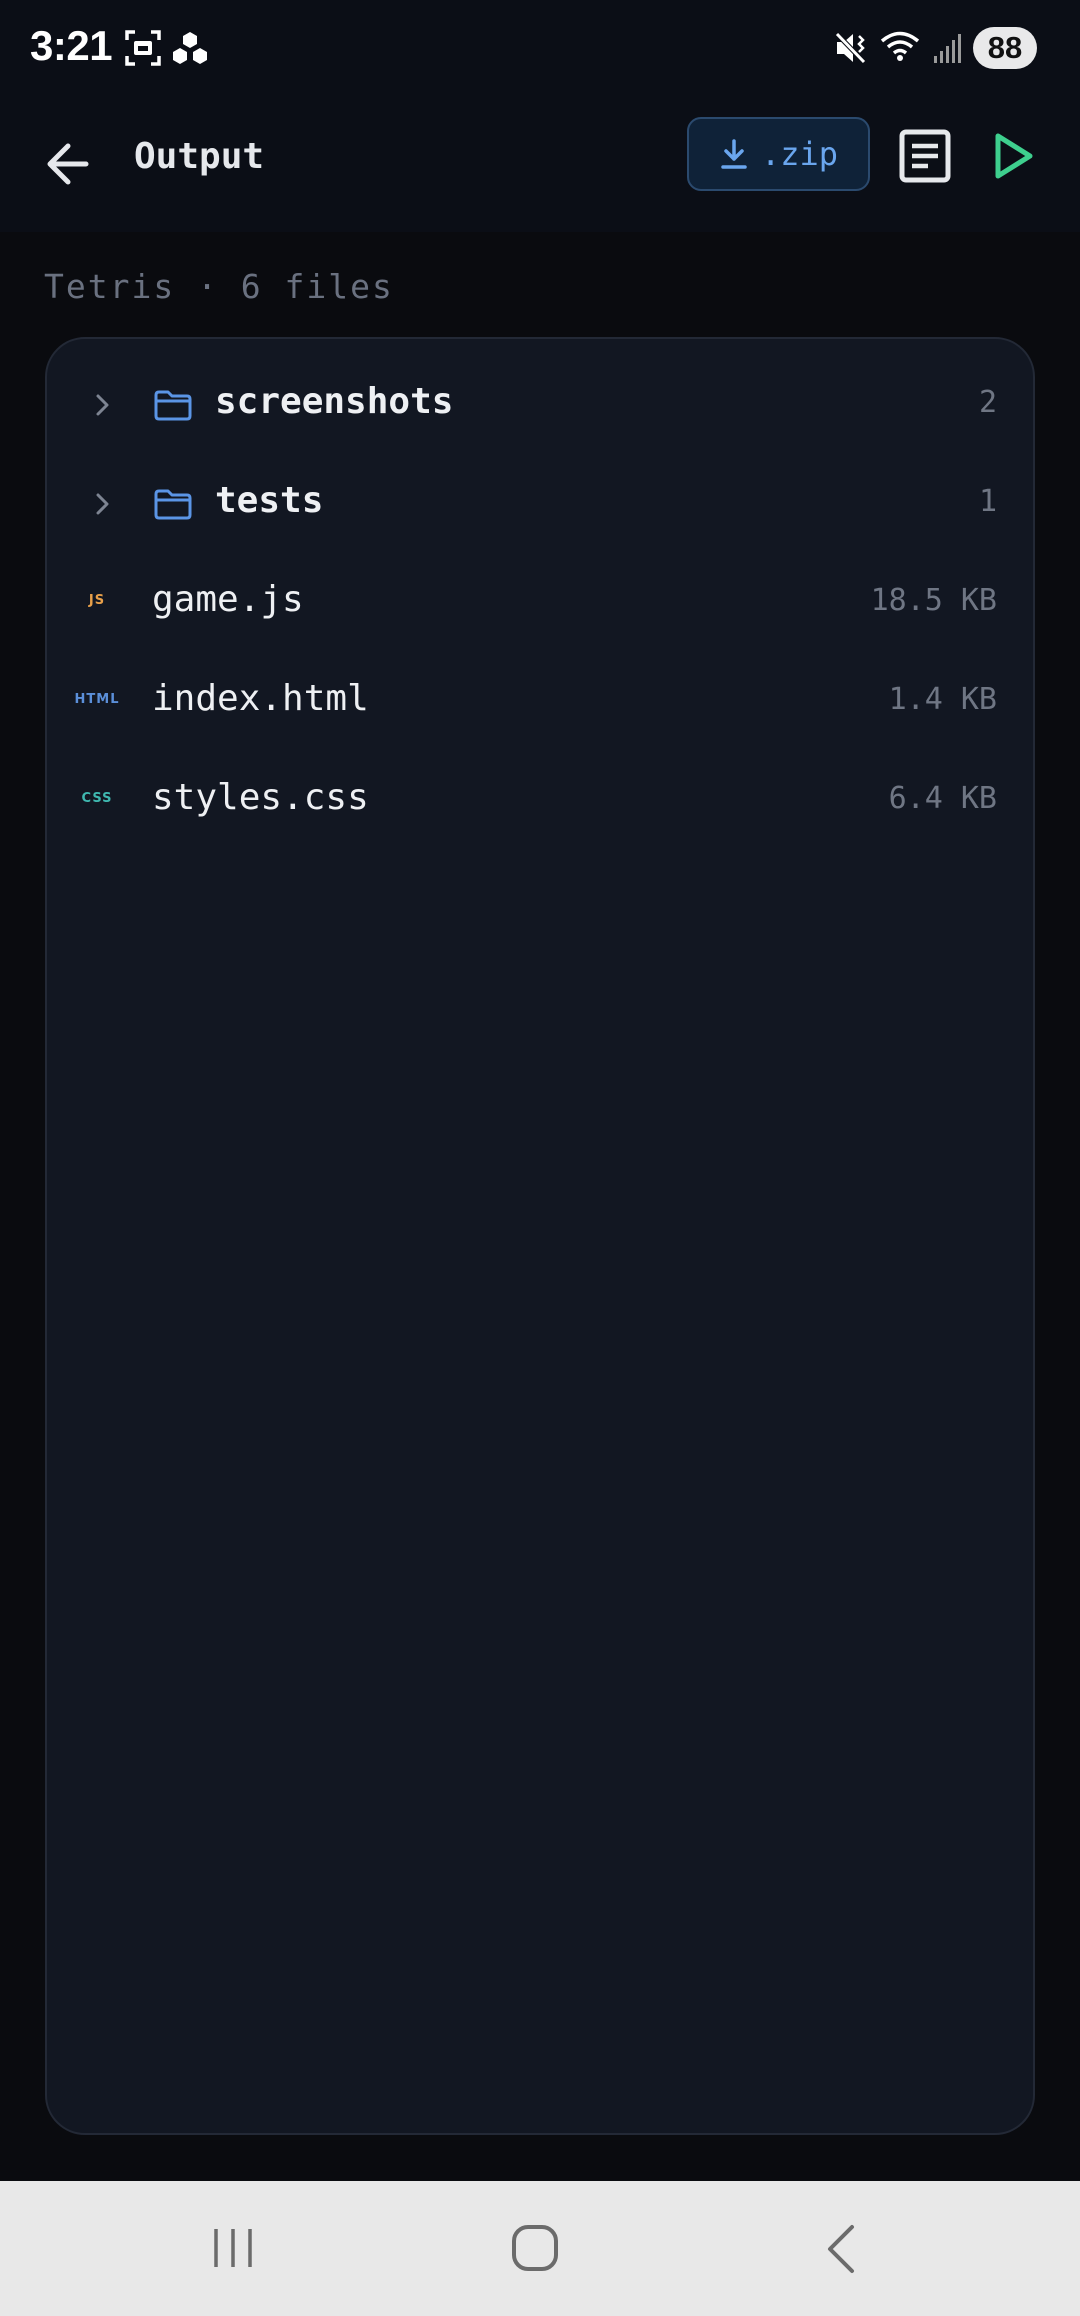 Image resolution: width=1080 pixels, height=2316 pixels. I want to click on download-zip-button: .zip, so click(778, 154).